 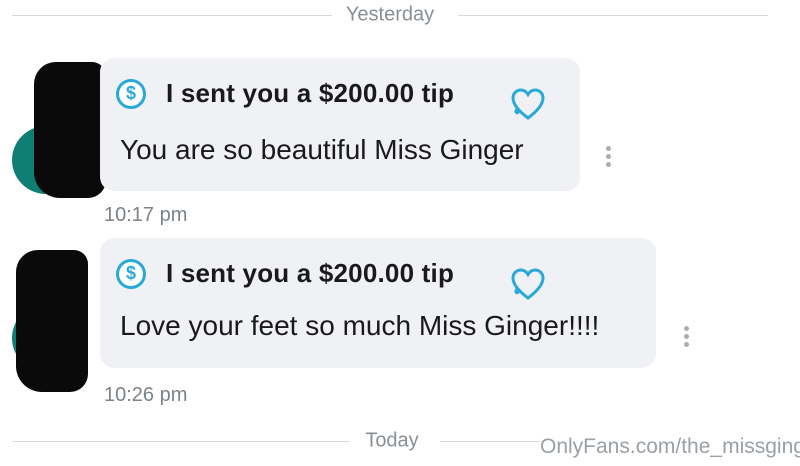 What do you see at coordinates (392, 441) in the screenshot?
I see `date-label: Today` at bounding box center [392, 441].